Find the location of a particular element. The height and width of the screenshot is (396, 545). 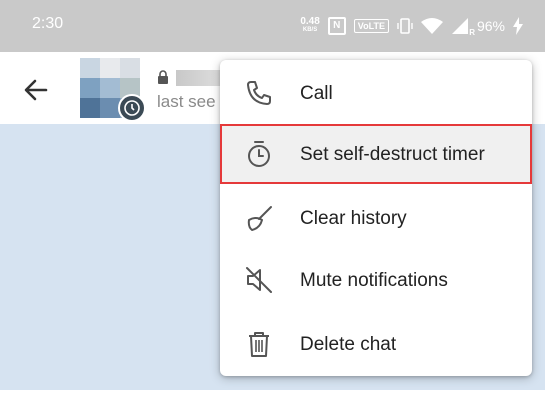

menu-item-label: Call is located at coordinates (316, 93).